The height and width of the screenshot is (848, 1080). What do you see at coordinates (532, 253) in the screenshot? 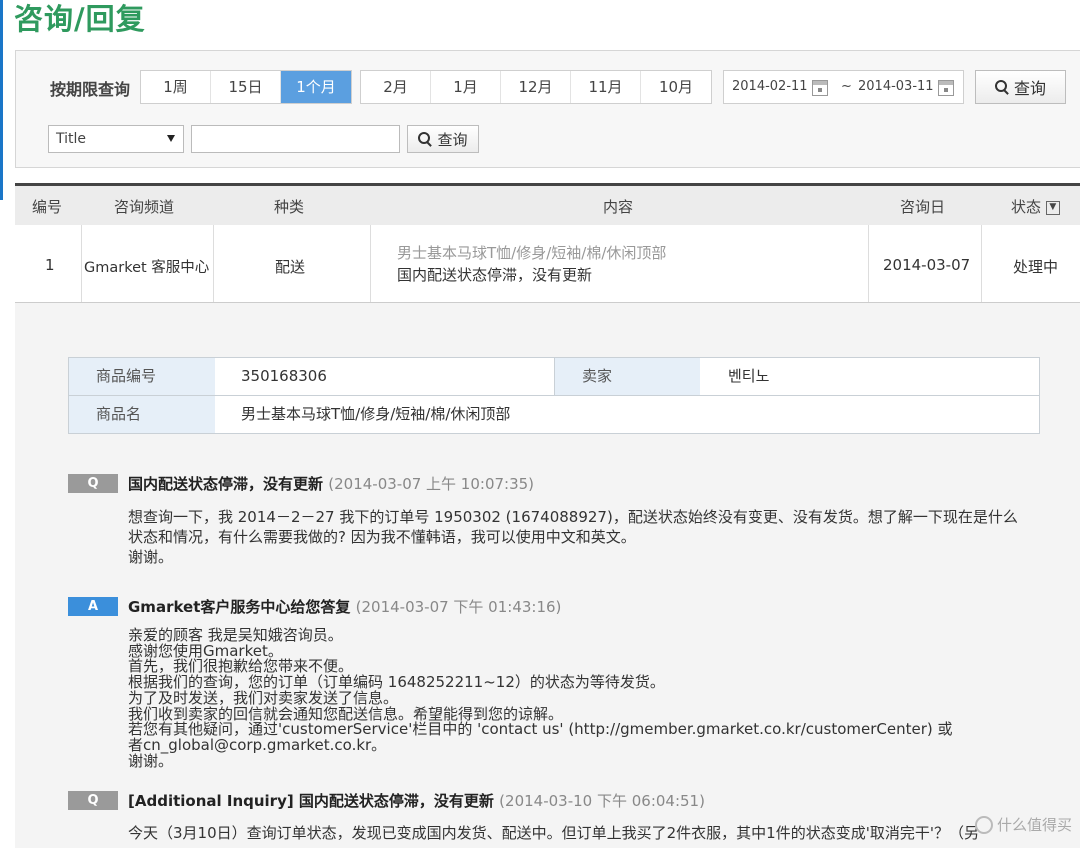
I see `row-product: 男士基本马球T恤/修身/短袖/棉/休闲顶部` at bounding box center [532, 253].